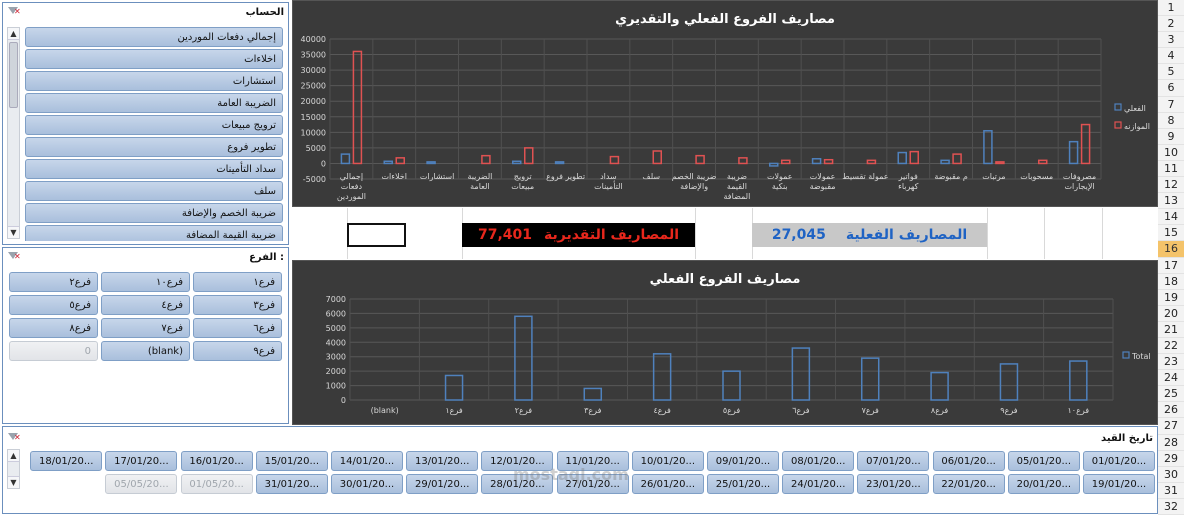 The height and width of the screenshot is (516, 1184). I want to click on row-header: 28, so click(1171, 442).